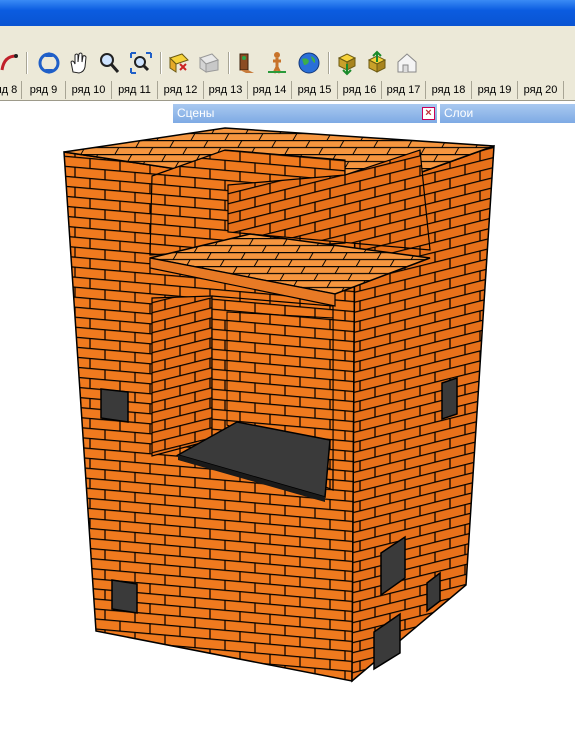  What do you see at coordinates (247, 63) in the screenshot?
I see `component-icon` at bounding box center [247, 63].